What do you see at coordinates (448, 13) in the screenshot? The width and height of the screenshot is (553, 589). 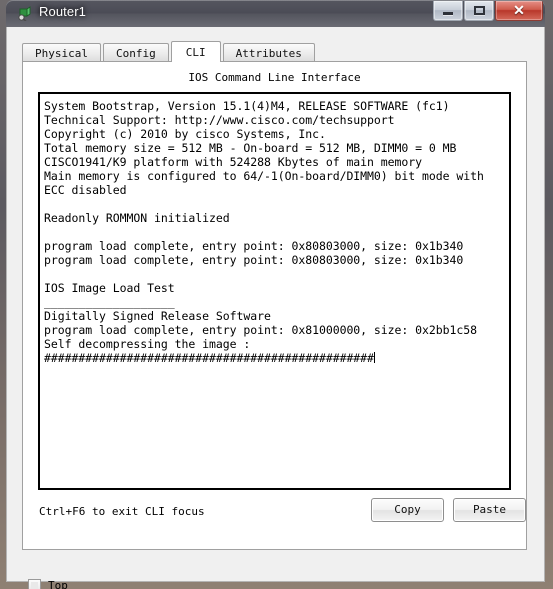 I see `minimize-icon` at bounding box center [448, 13].